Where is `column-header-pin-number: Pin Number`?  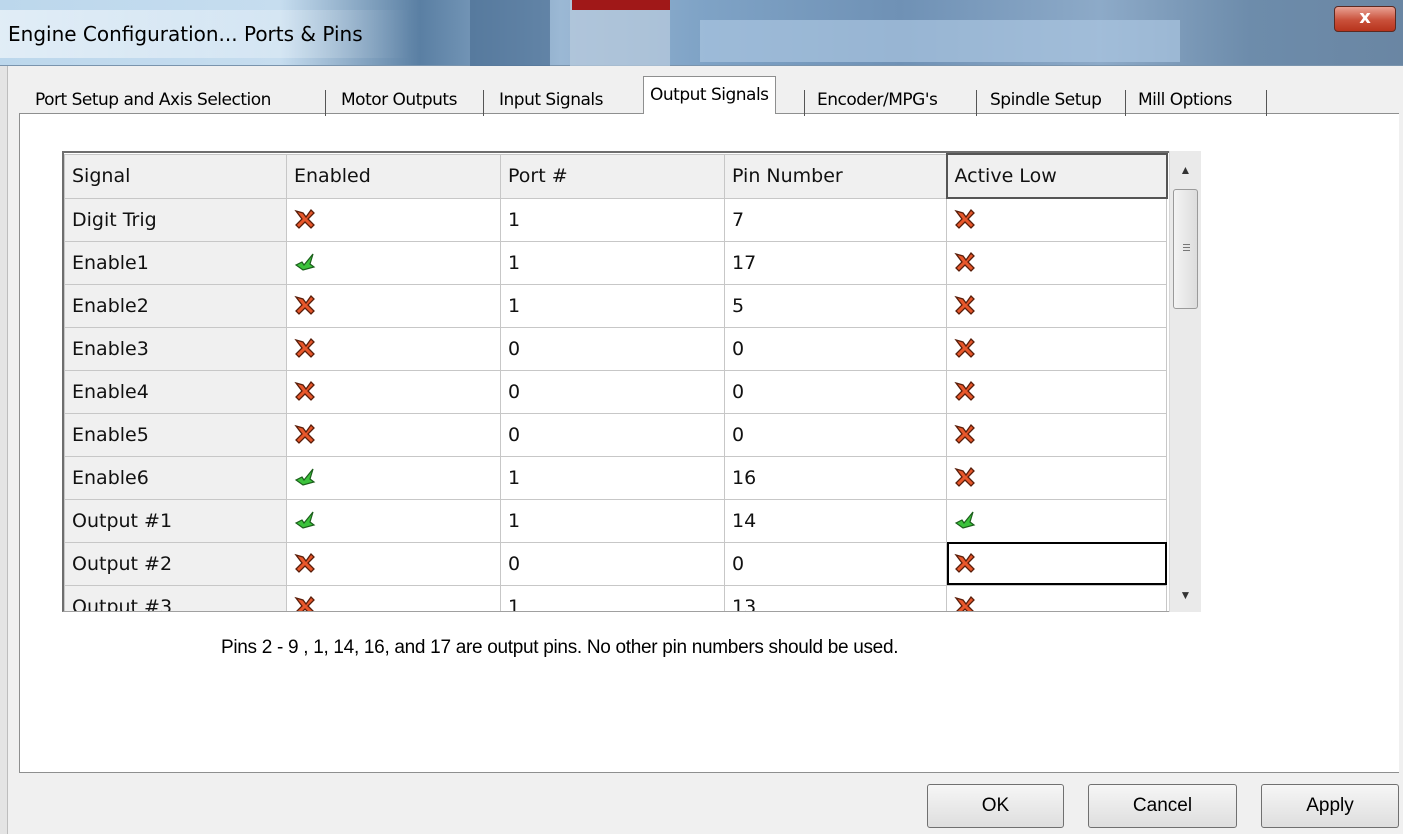 column-header-pin-number: Pin Number is located at coordinates (835, 176).